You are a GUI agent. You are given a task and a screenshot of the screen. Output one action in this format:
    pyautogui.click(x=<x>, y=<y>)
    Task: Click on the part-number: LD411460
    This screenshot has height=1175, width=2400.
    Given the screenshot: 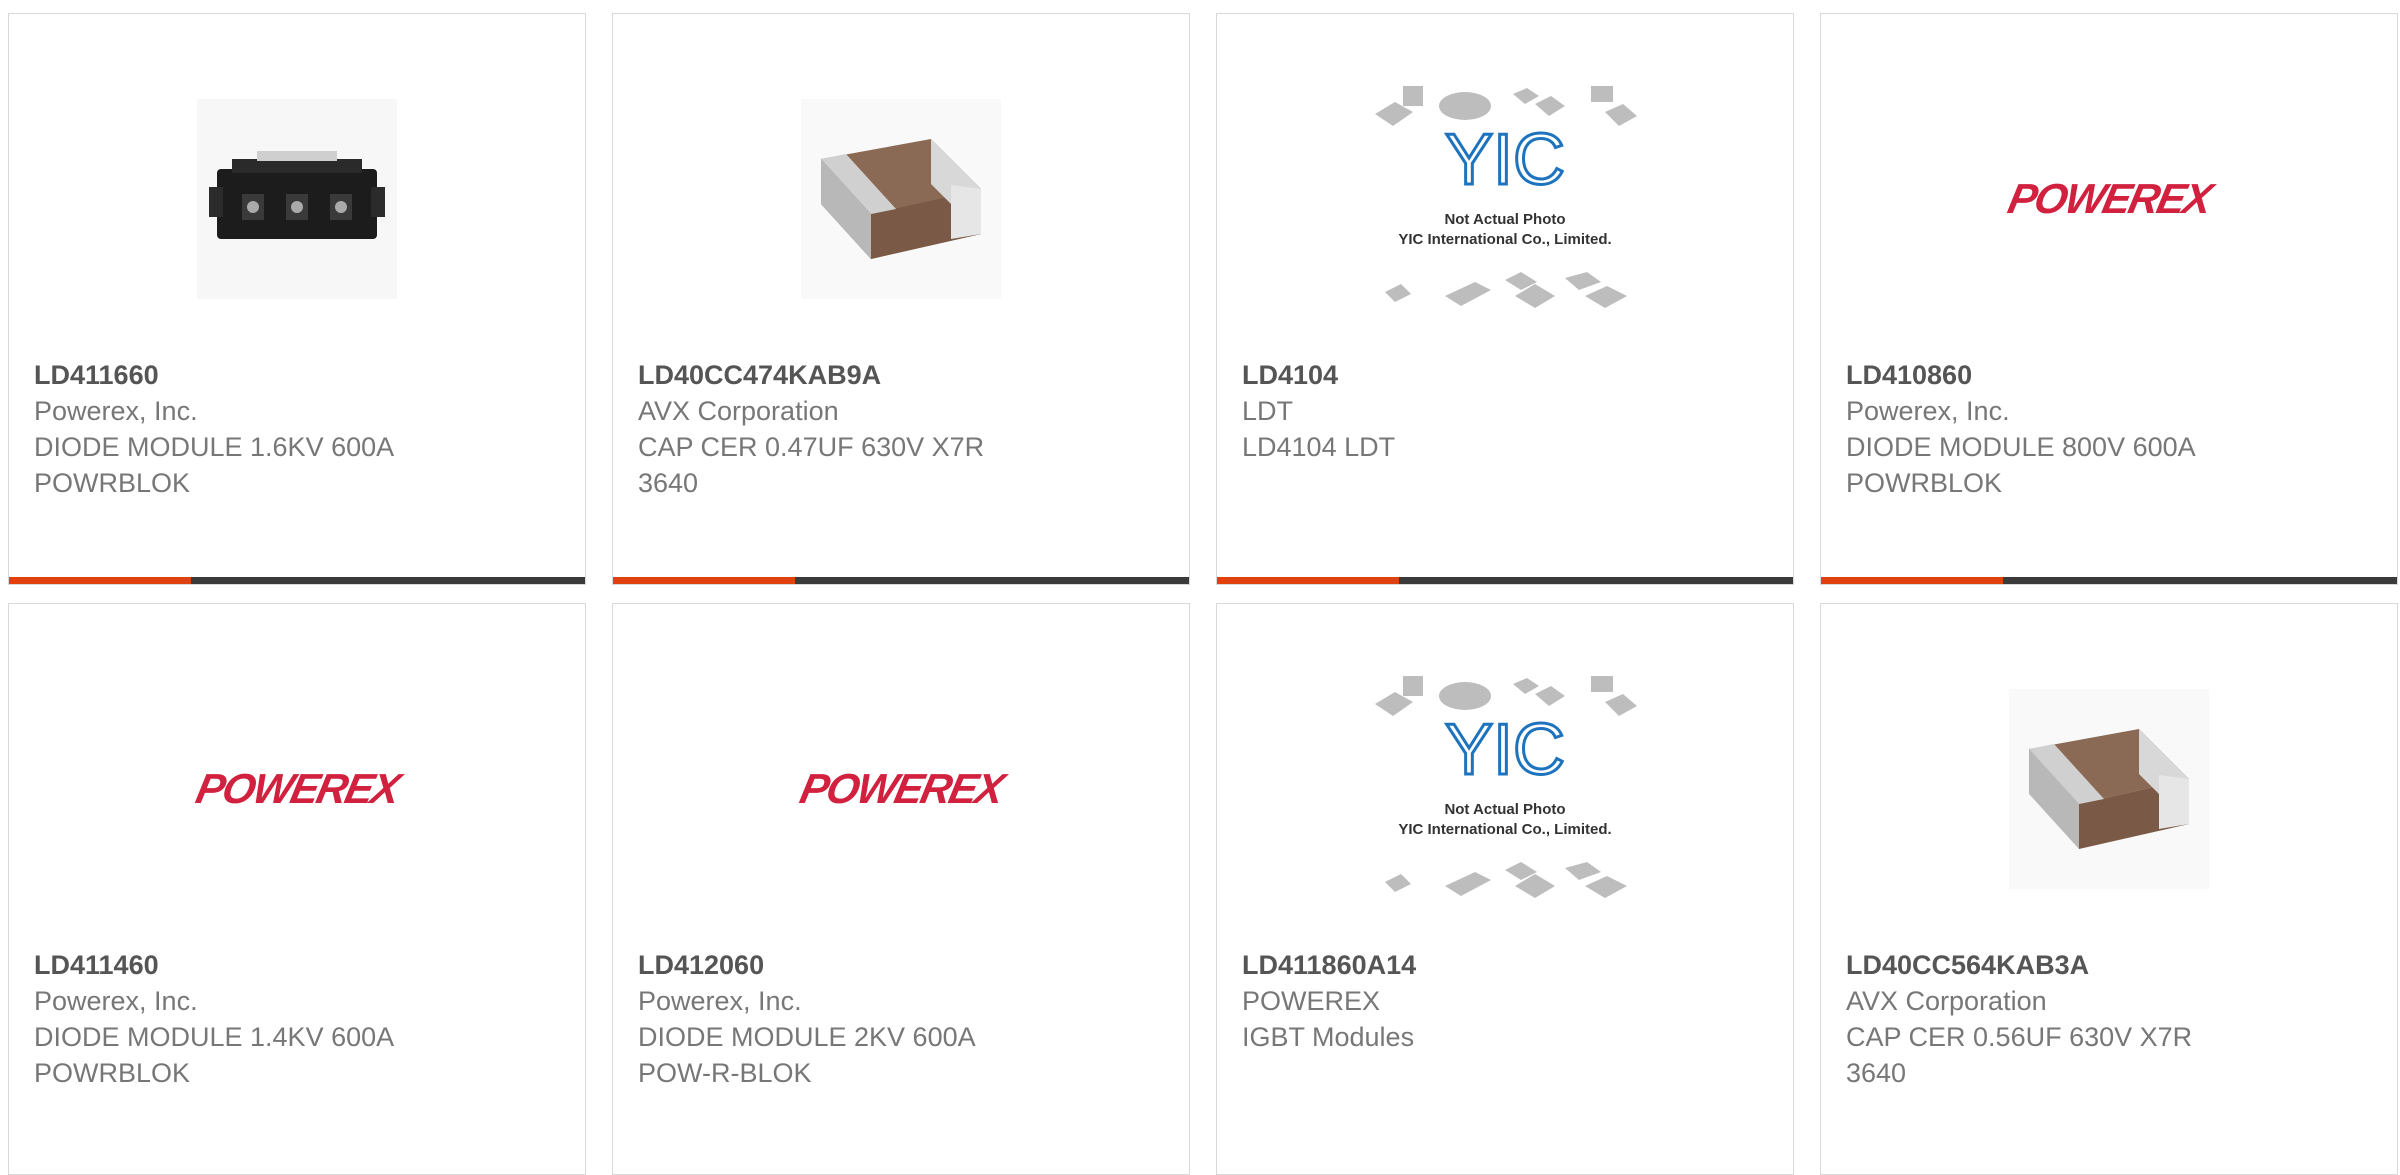 What is the action you would take?
    pyautogui.click(x=297, y=965)
    